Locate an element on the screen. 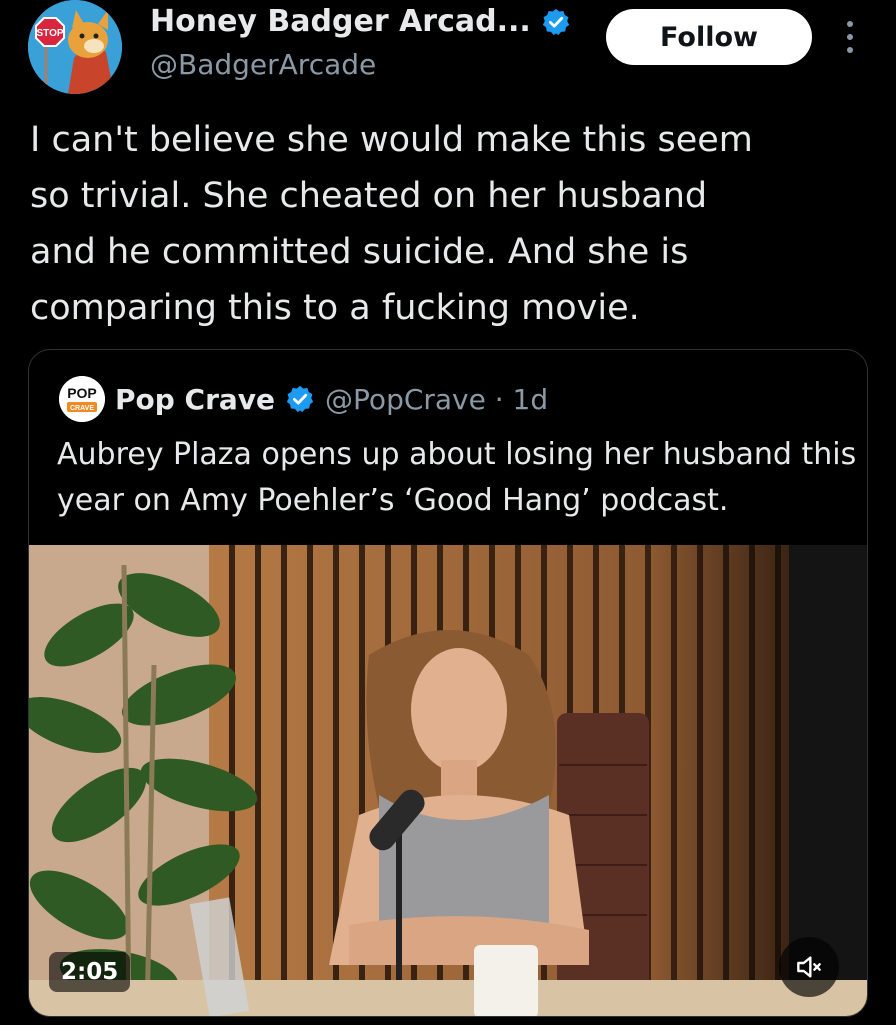  stop-sign-text: STOP is located at coordinates (49, 33).